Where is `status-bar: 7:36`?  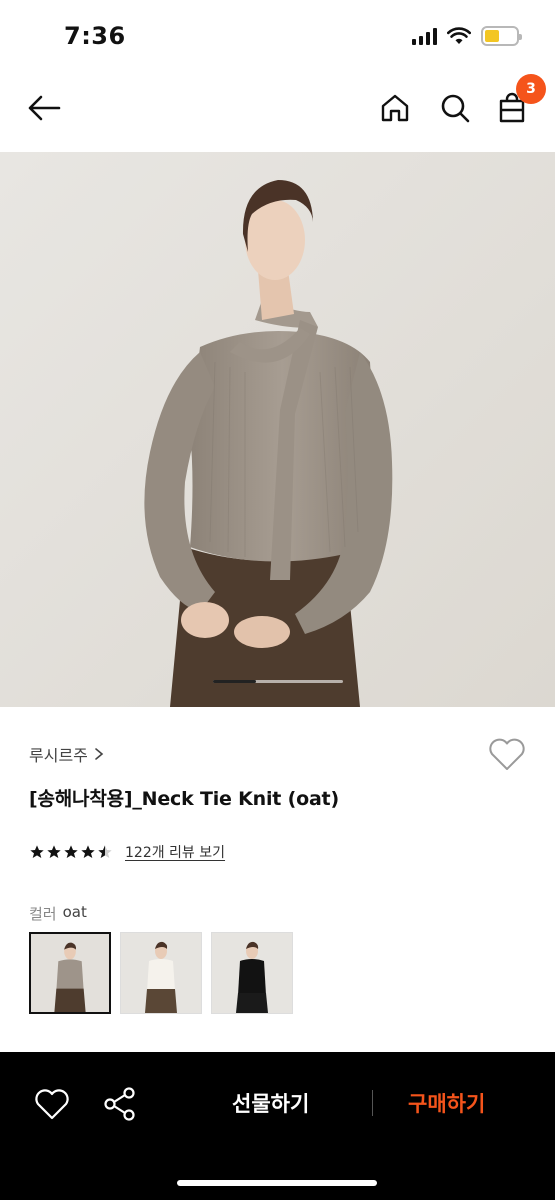 status-bar: 7:36 is located at coordinates (277, 35).